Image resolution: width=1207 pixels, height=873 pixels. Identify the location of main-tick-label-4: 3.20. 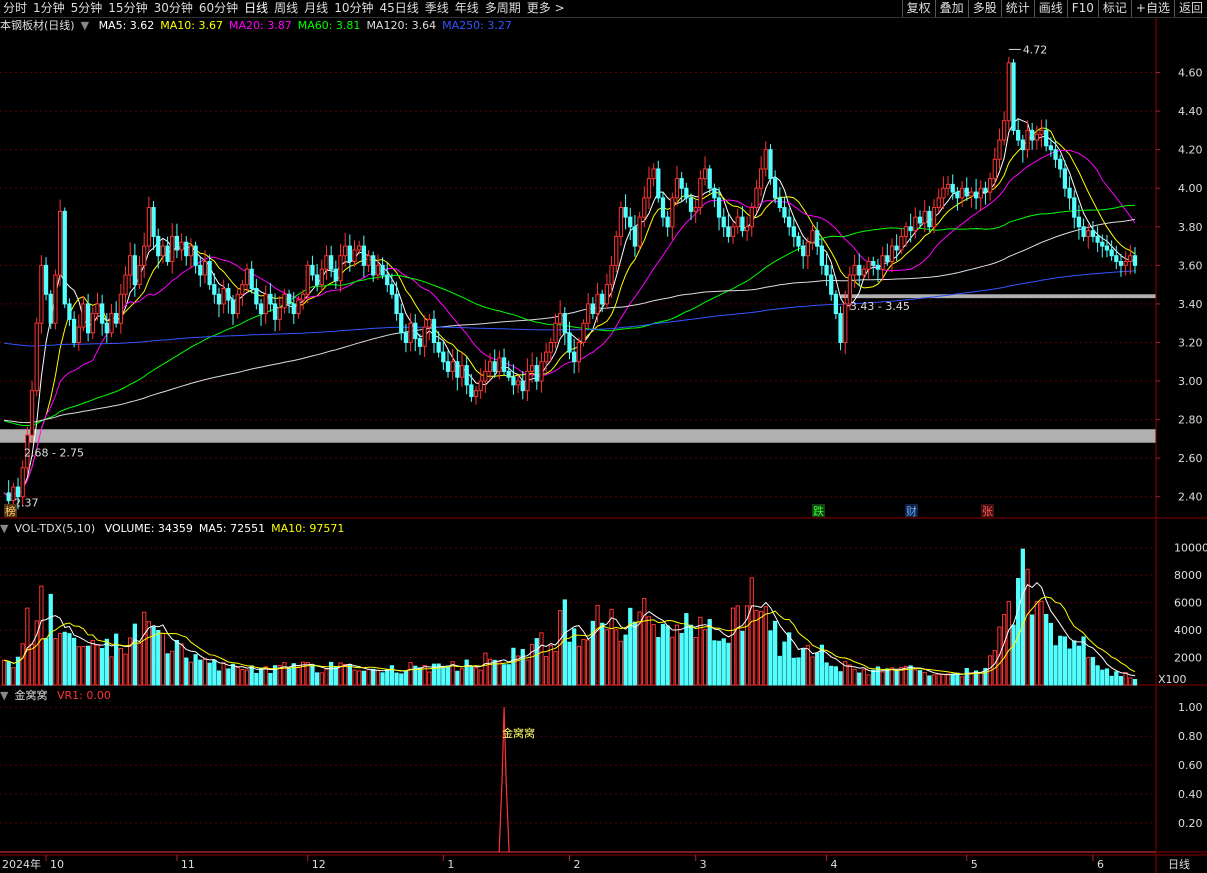
(1190, 342).